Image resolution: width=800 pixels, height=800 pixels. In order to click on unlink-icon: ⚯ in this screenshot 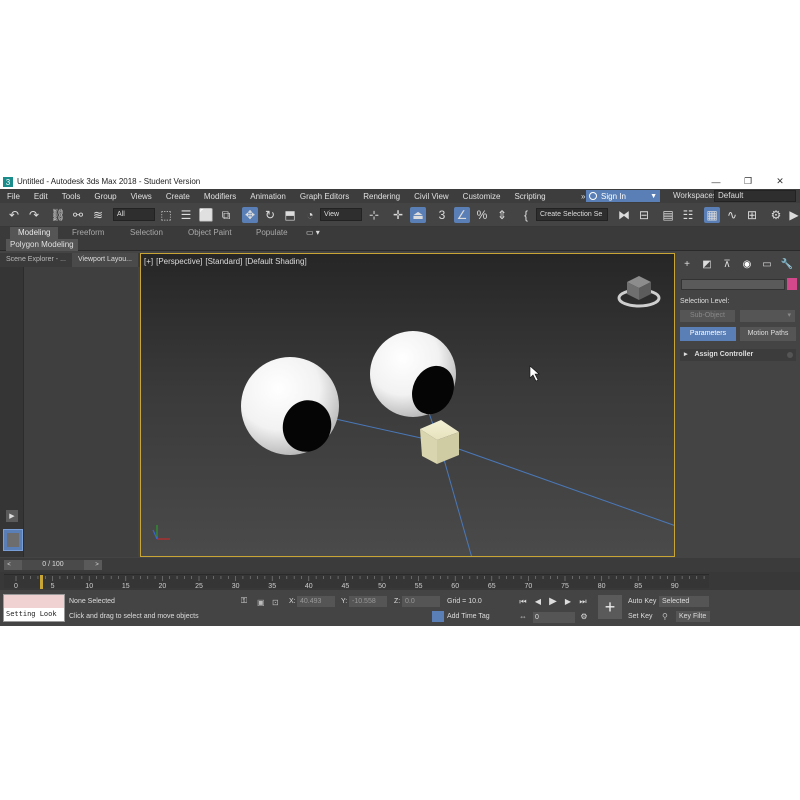, I will do `click(78, 215)`.